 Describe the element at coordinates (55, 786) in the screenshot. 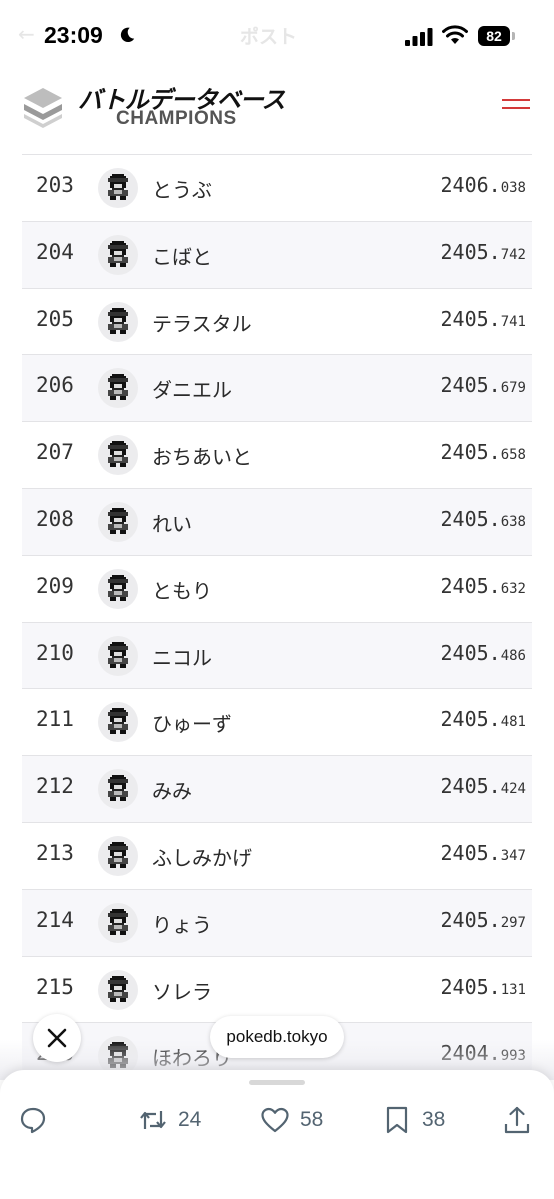

I see `rank-number: 212` at that location.